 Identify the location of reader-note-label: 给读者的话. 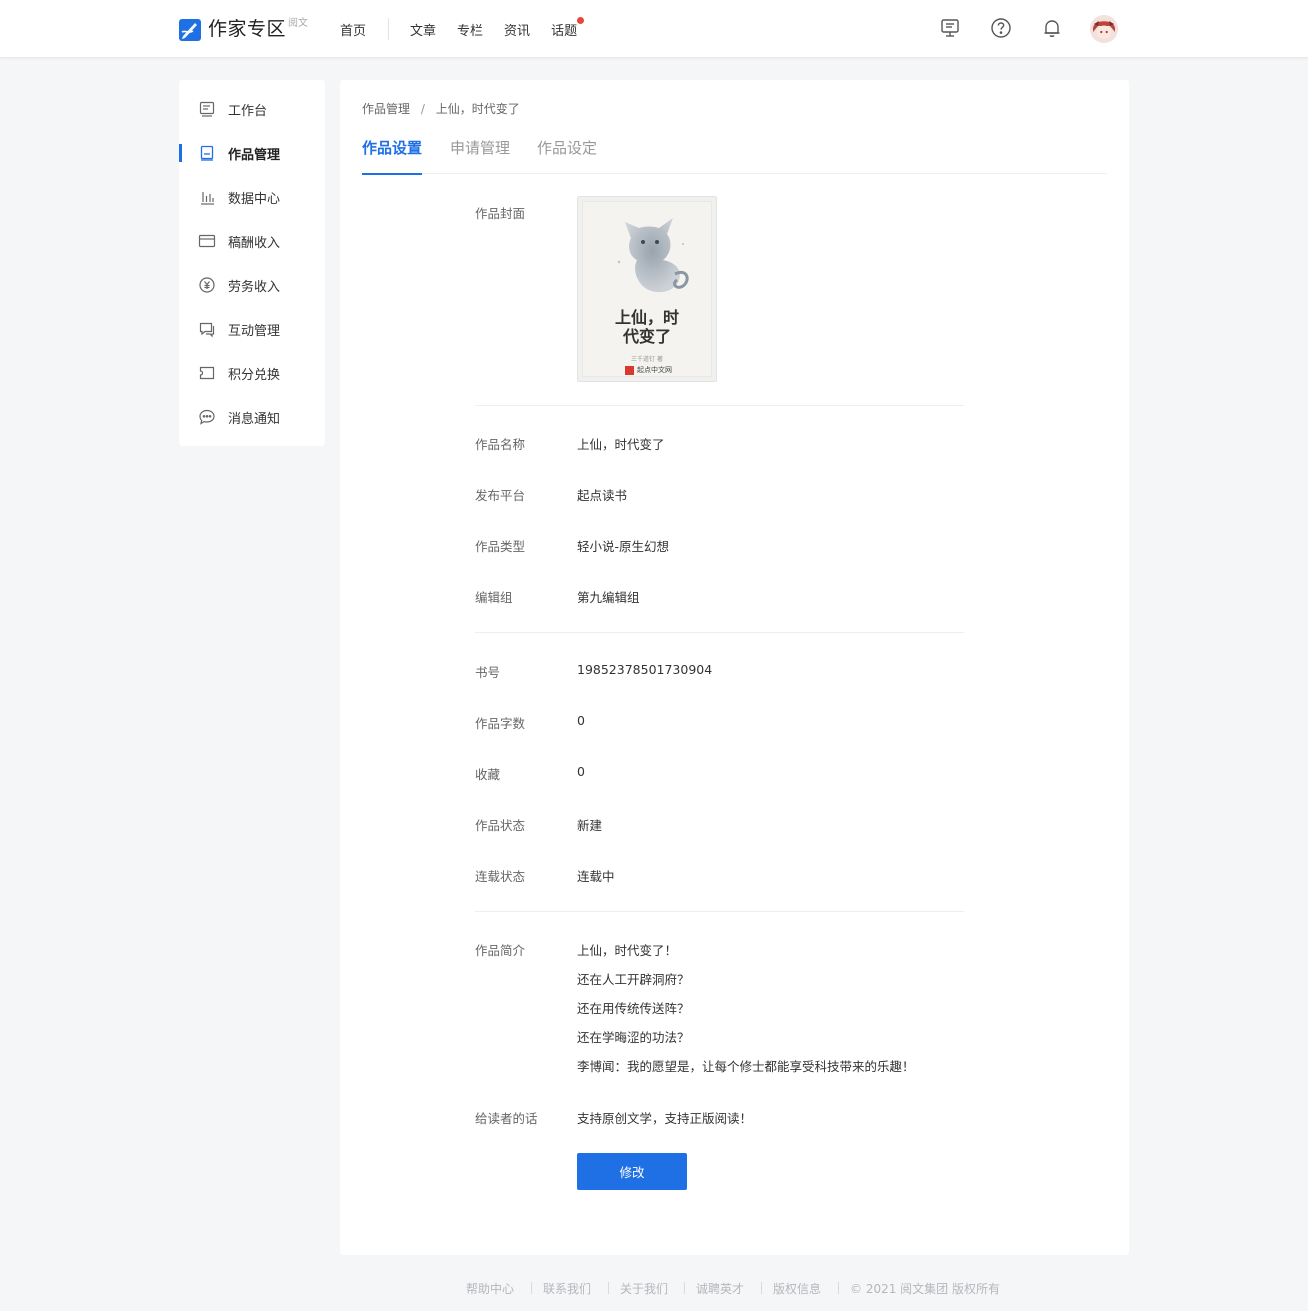
(506, 1118).